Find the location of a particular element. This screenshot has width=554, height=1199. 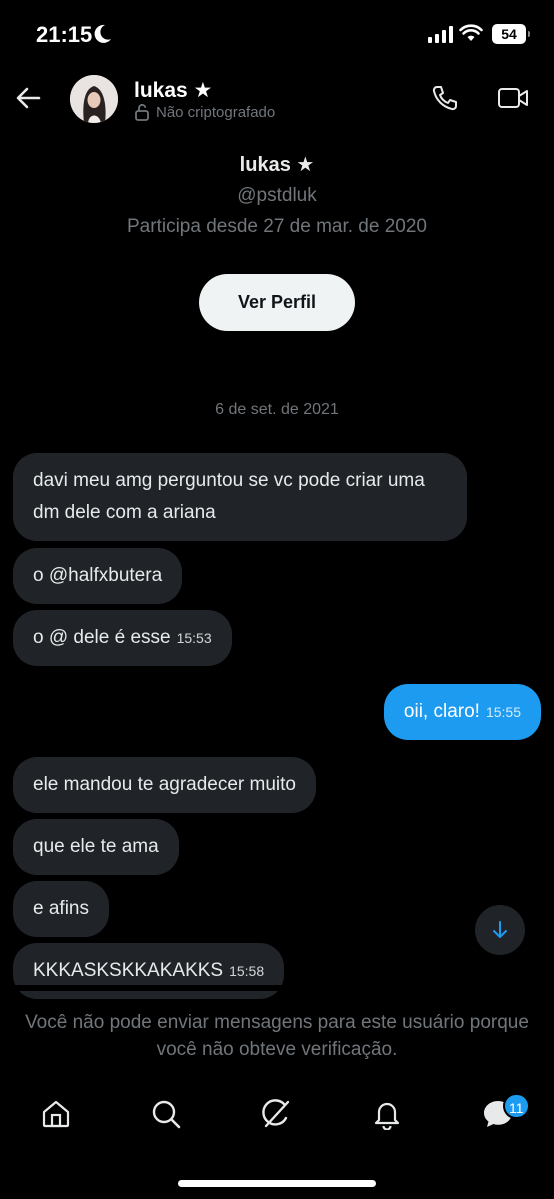

messages-badge: 11 is located at coordinates (516, 1106).